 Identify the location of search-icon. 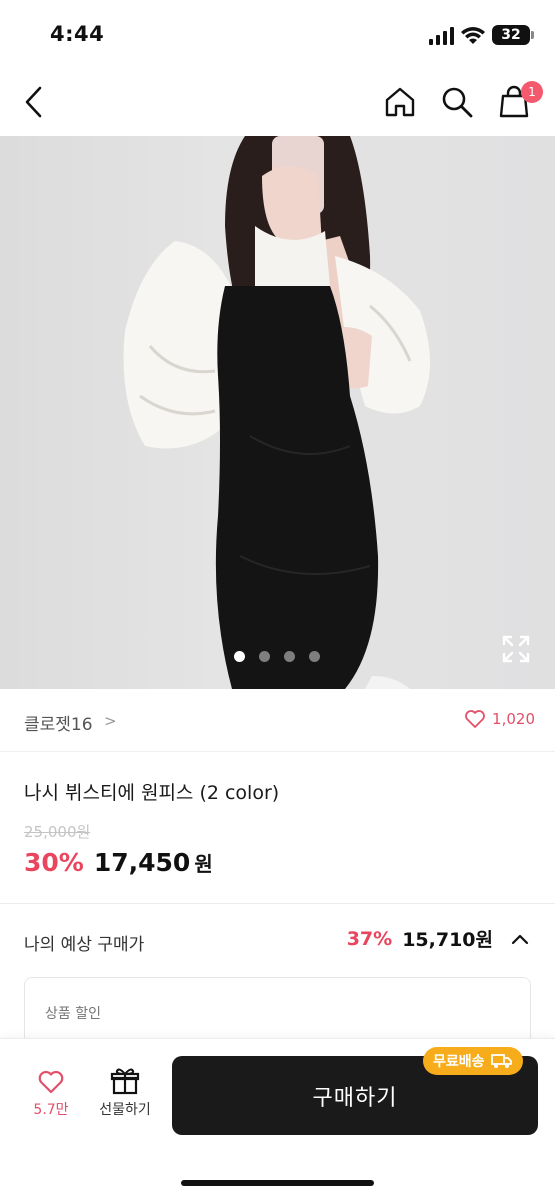
(457, 102).